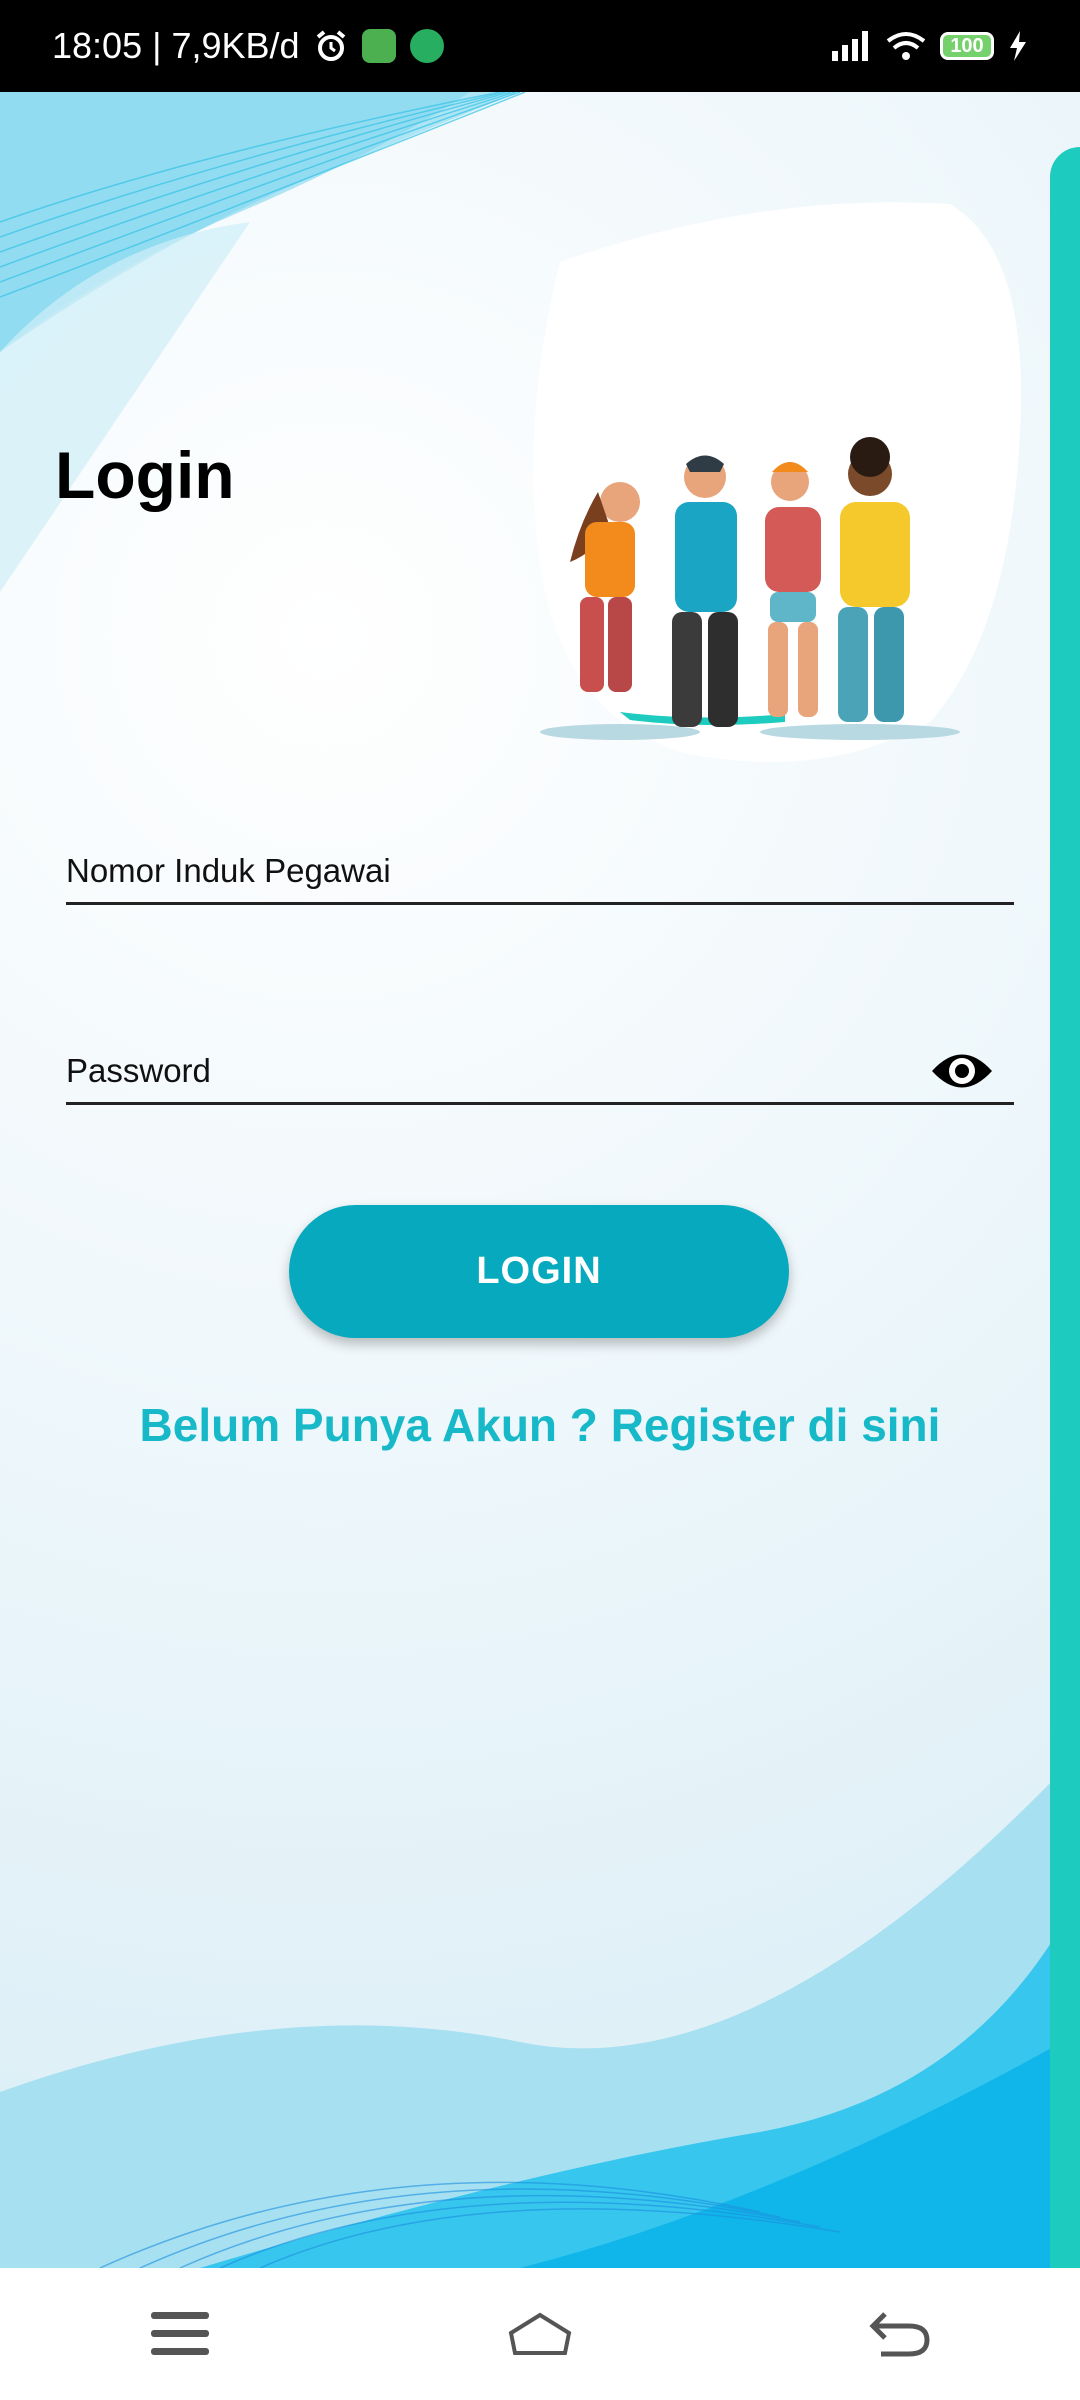  I want to click on password-input, so click(496, 1077).